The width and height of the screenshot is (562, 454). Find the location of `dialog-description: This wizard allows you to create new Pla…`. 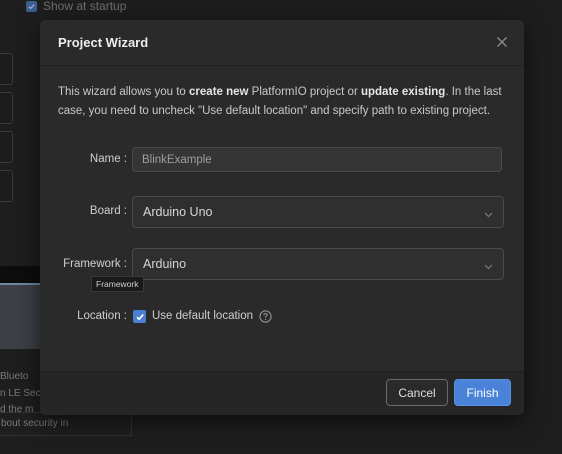

dialog-description: This wizard allows you to create new Pla… is located at coordinates (280, 101).